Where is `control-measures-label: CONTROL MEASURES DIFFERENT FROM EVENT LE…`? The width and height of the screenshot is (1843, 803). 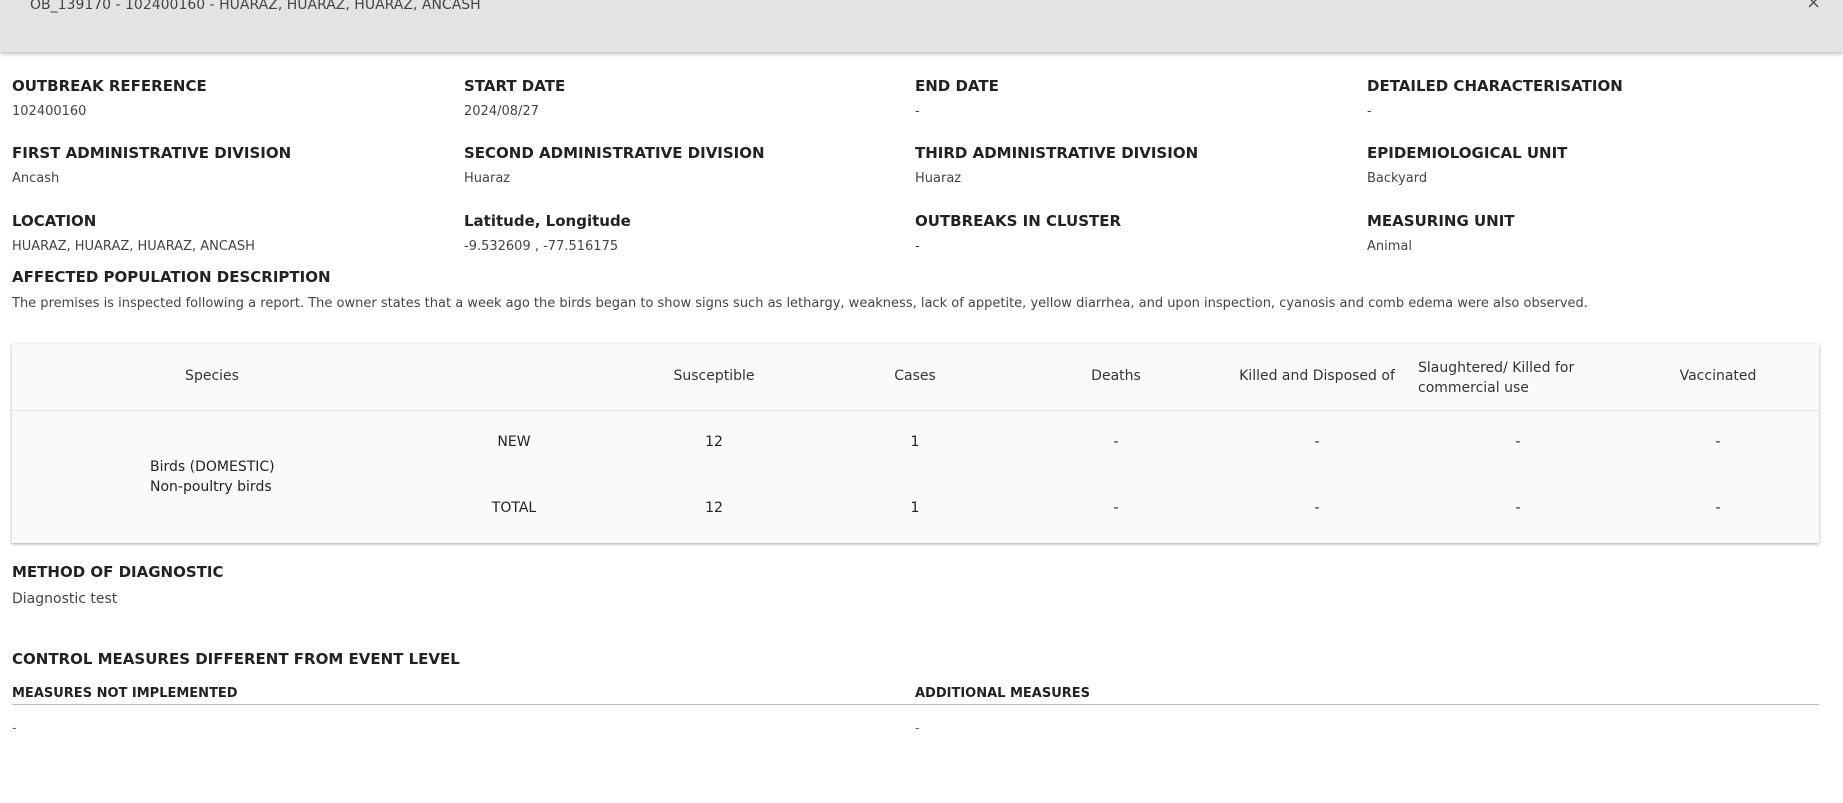 control-measures-label: CONTROL MEASURES DIFFERENT FROM EVENT LE… is located at coordinates (236, 659).